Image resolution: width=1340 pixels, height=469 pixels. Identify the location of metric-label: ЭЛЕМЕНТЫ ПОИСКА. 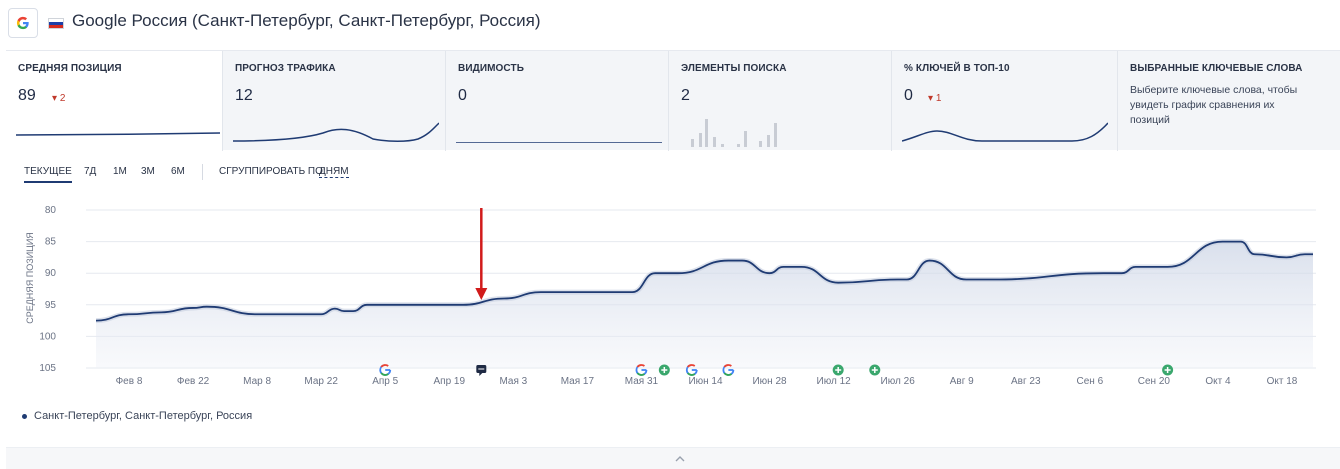
(734, 68).